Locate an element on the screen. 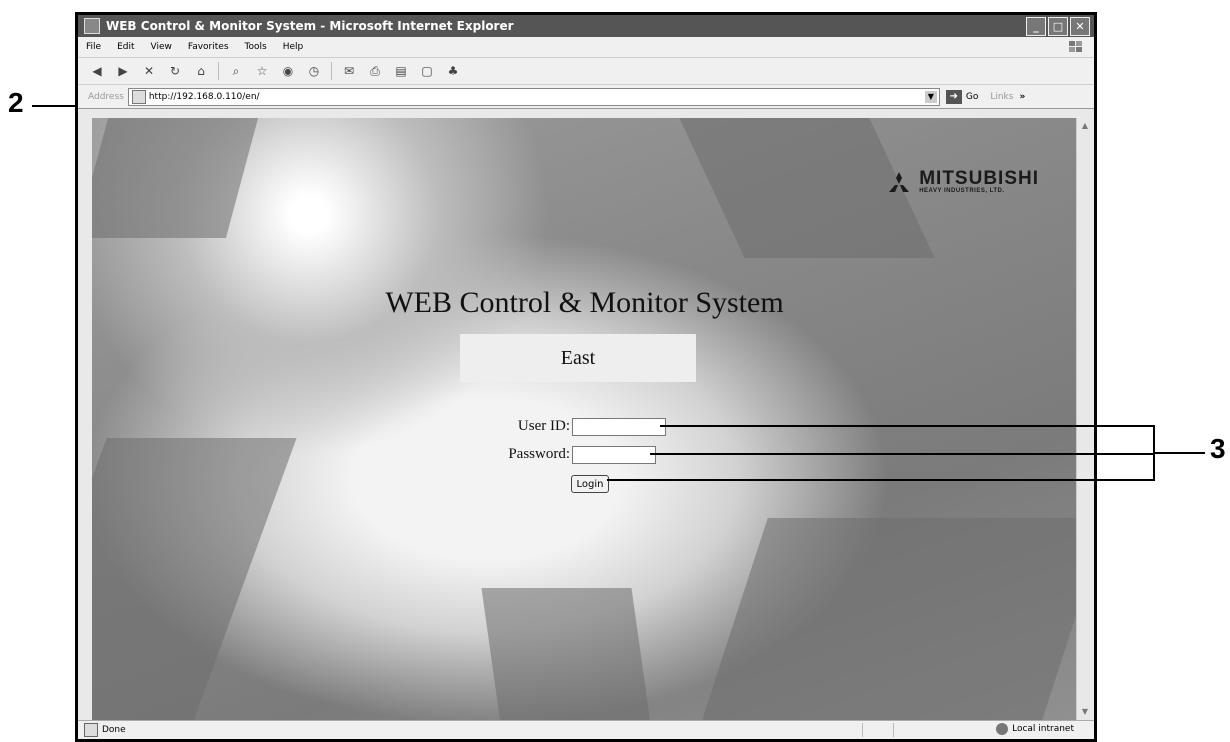 The image size is (1230, 742). callout-3-leader-userid is located at coordinates (907, 426).